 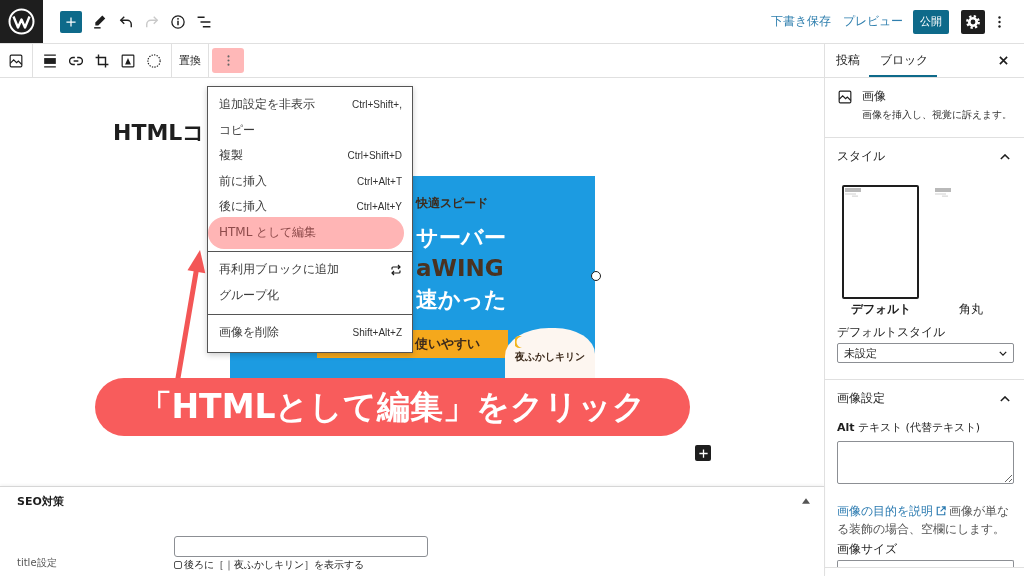 I want to click on dashed-circle-icon, so click(x=154, y=60).